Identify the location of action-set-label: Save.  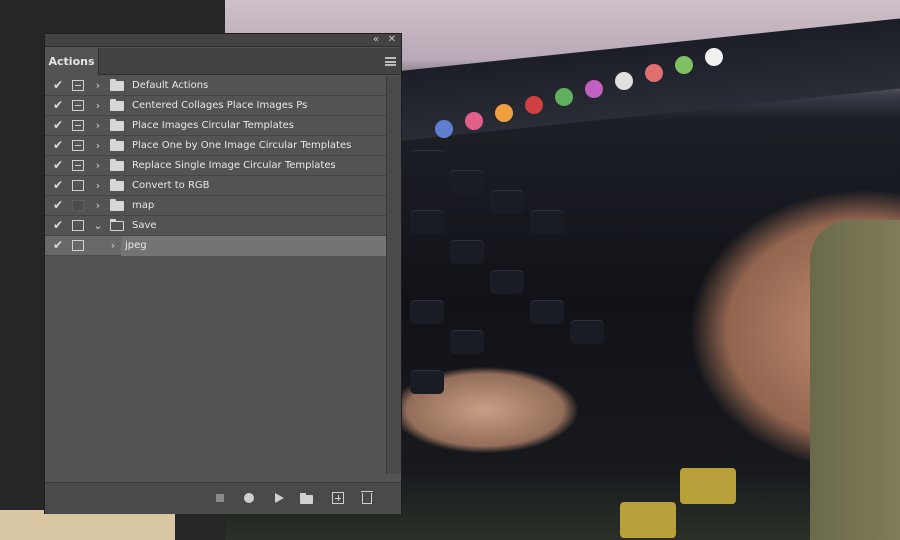
(144, 225).